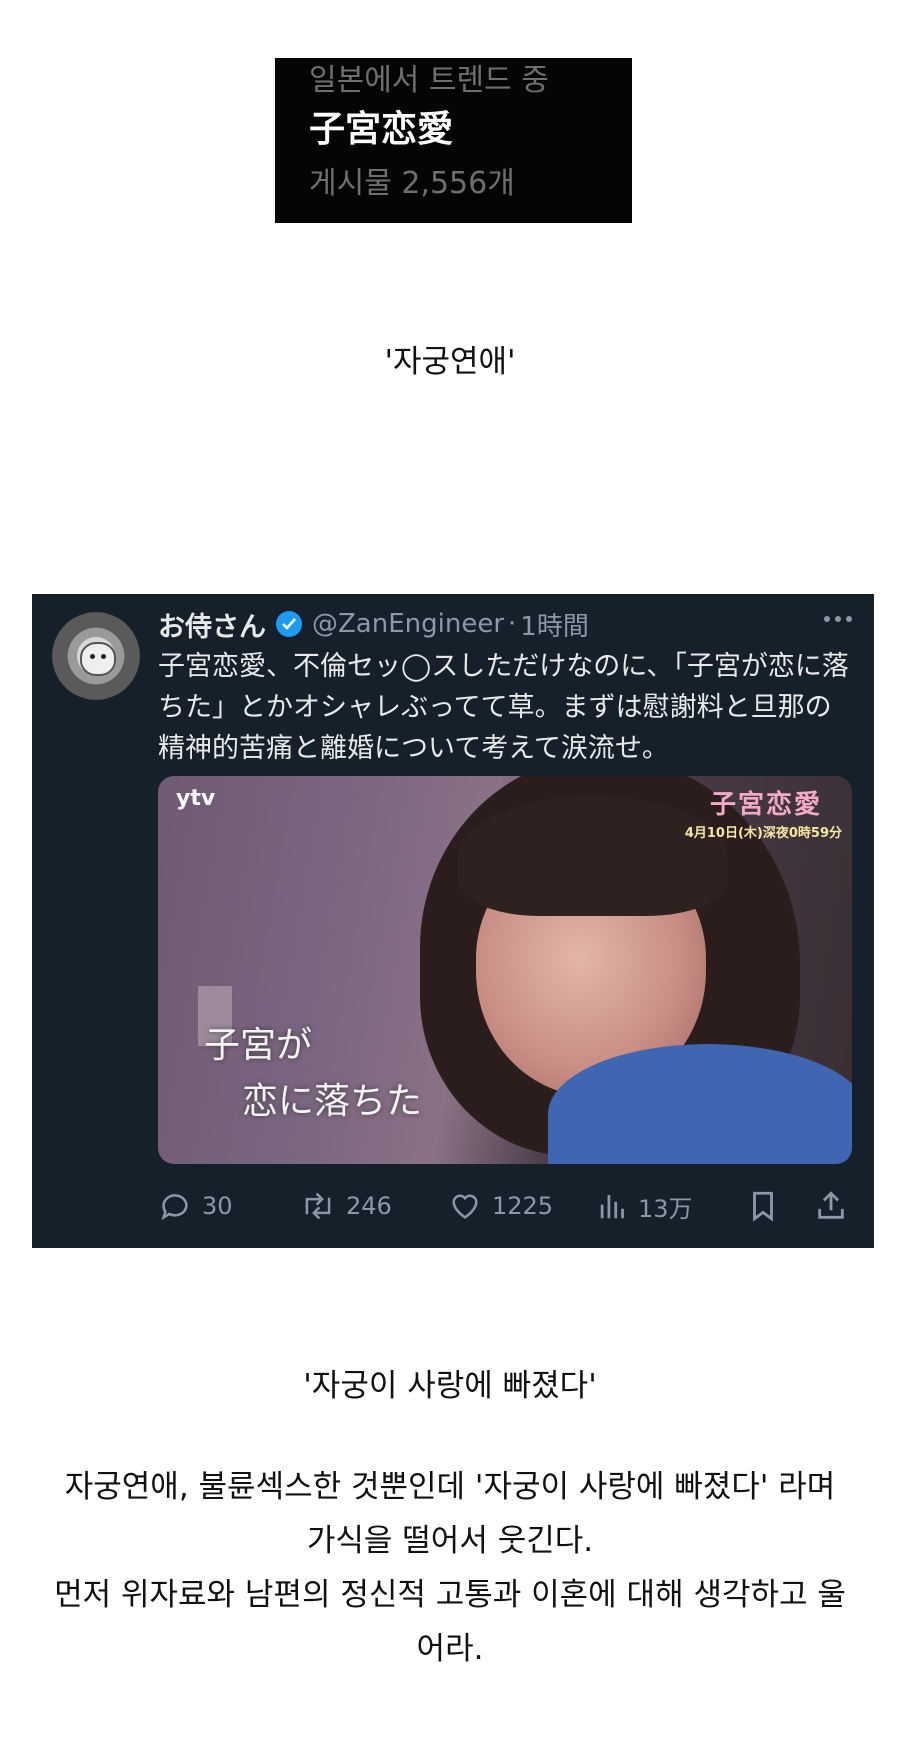 This screenshot has width=900, height=1756. Describe the element at coordinates (258, 1045) in the screenshot. I see `subtitle-line-1: 子宮が` at that location.